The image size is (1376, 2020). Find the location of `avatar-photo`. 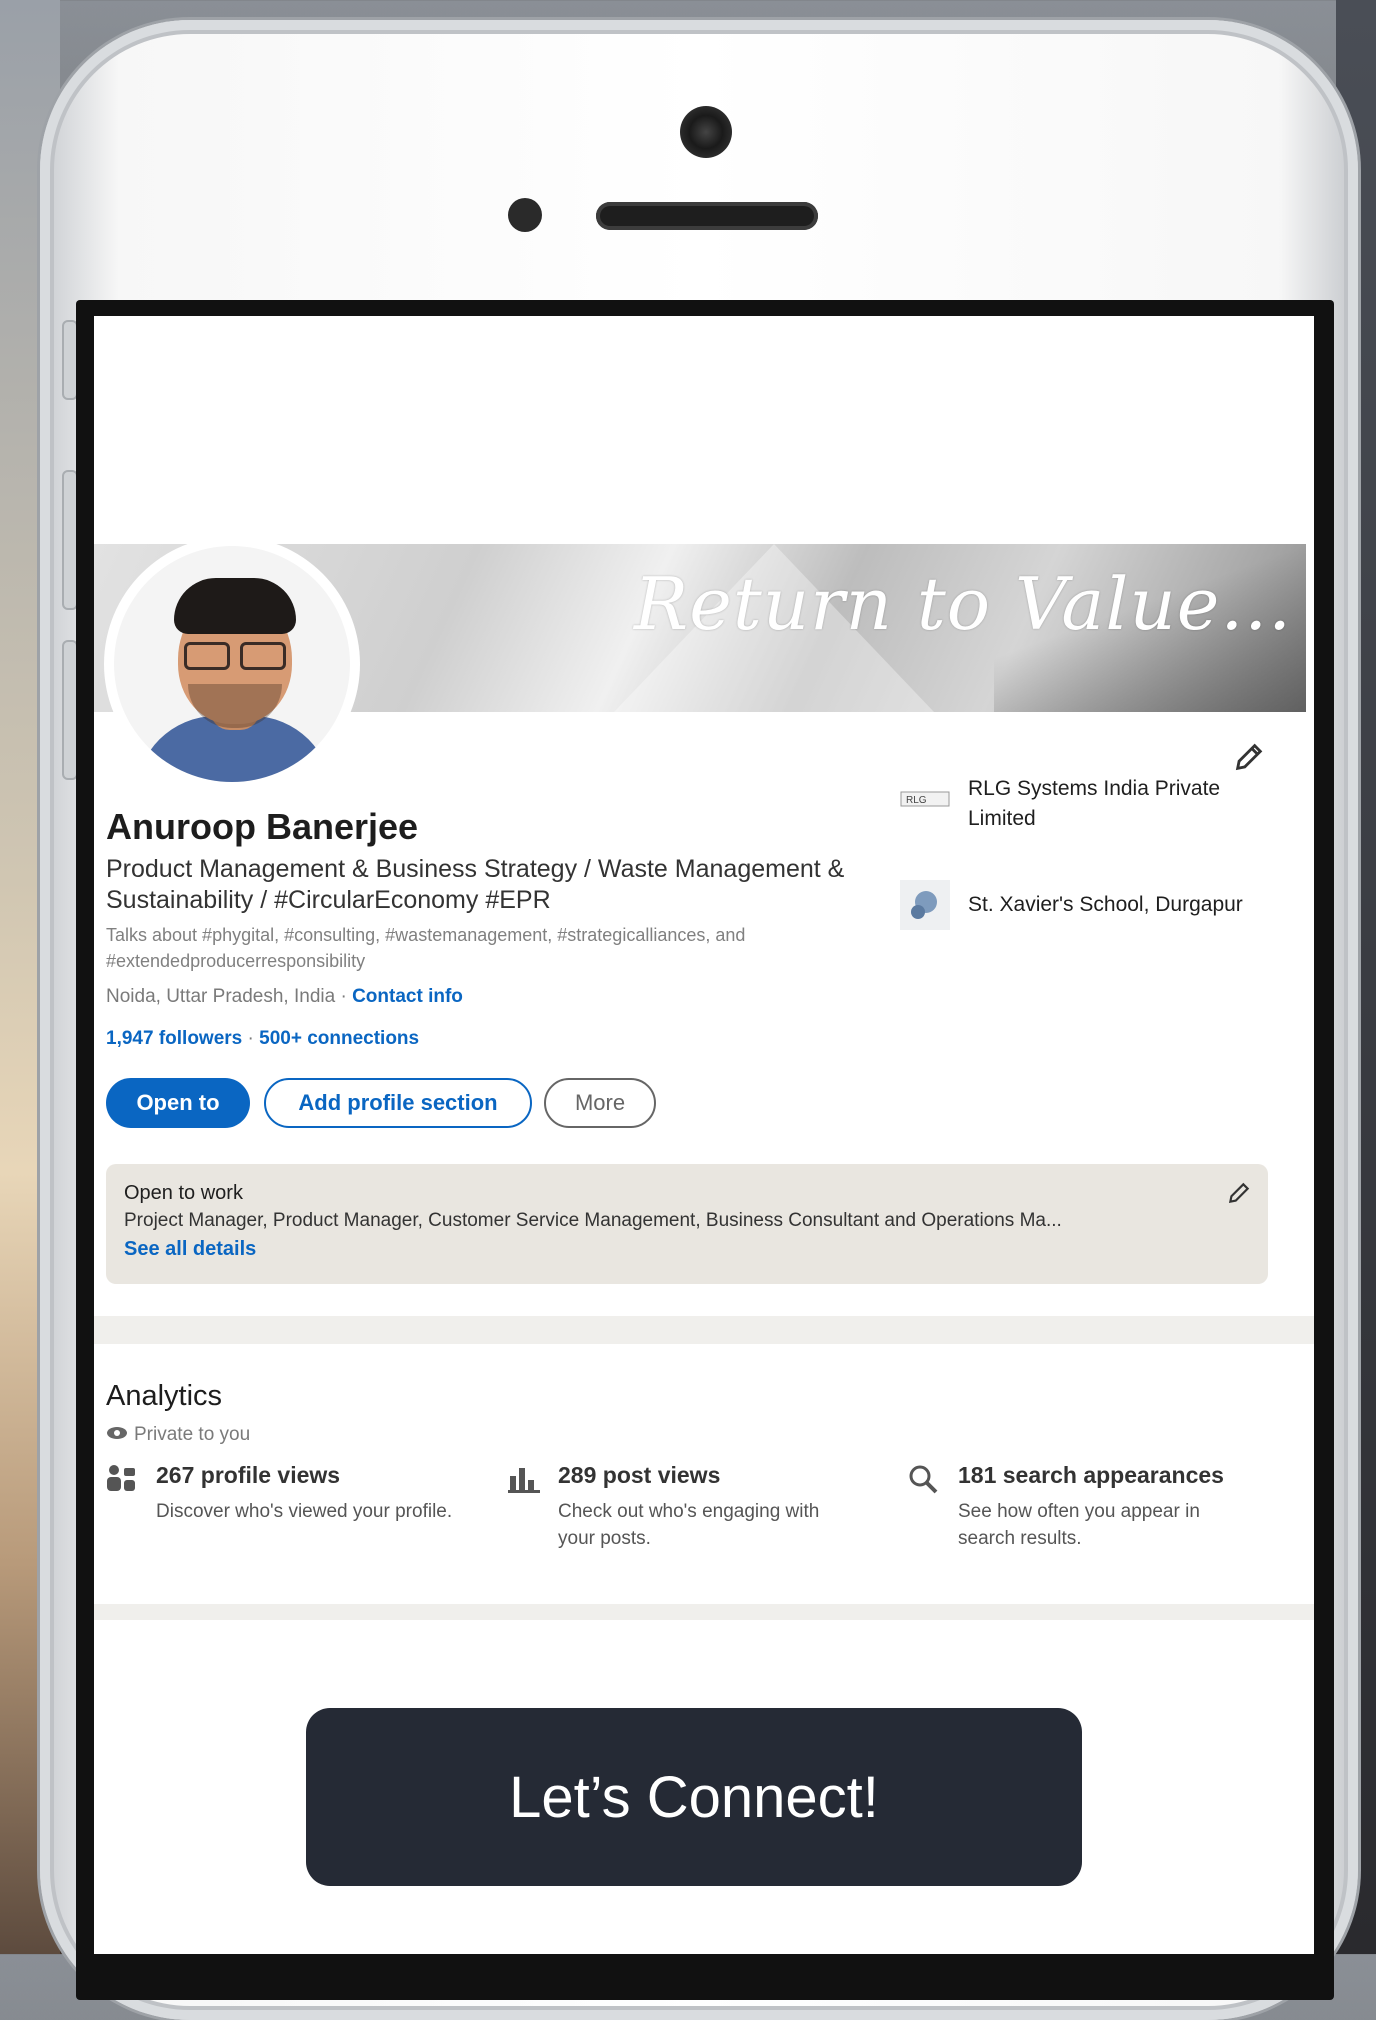

avatar-photo is located at coordinates (232, 664).